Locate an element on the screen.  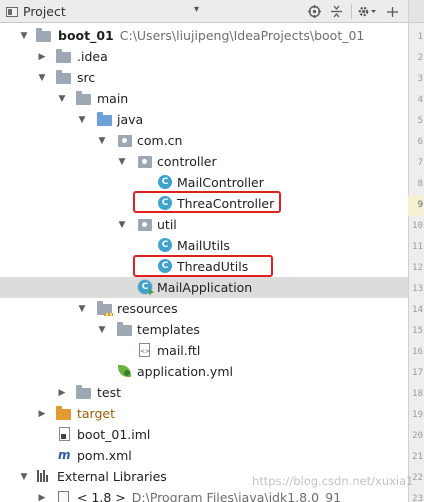
tree-node-resources: ▼ resources is located at coordinates (204, 308).